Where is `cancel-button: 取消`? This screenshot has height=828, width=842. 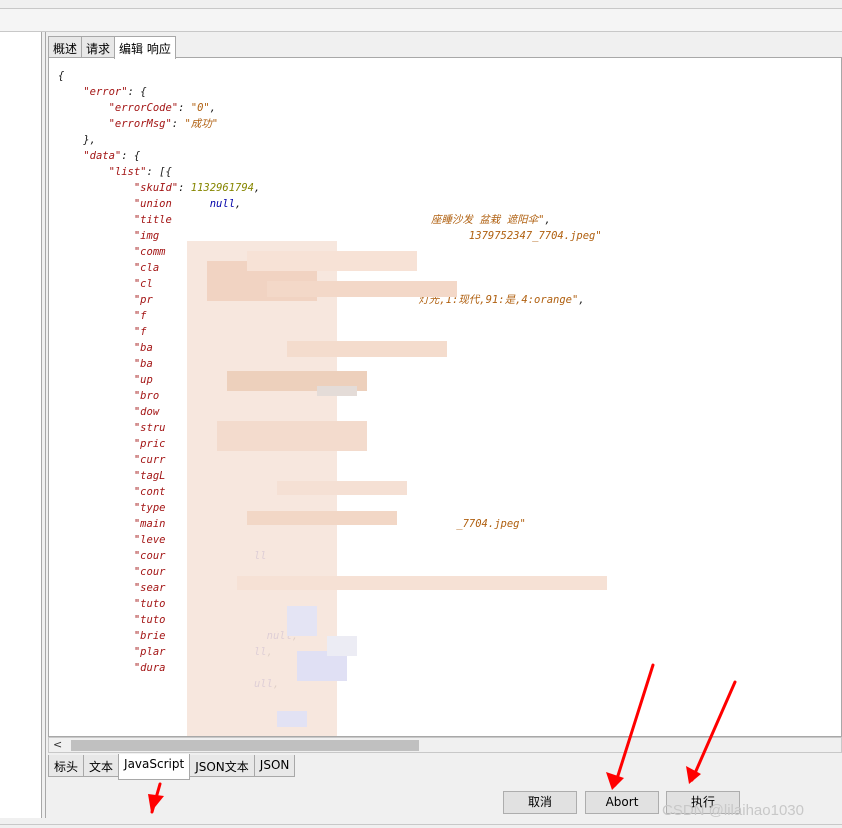 cancel-button: 取消 is located at coordinates (540, 802).